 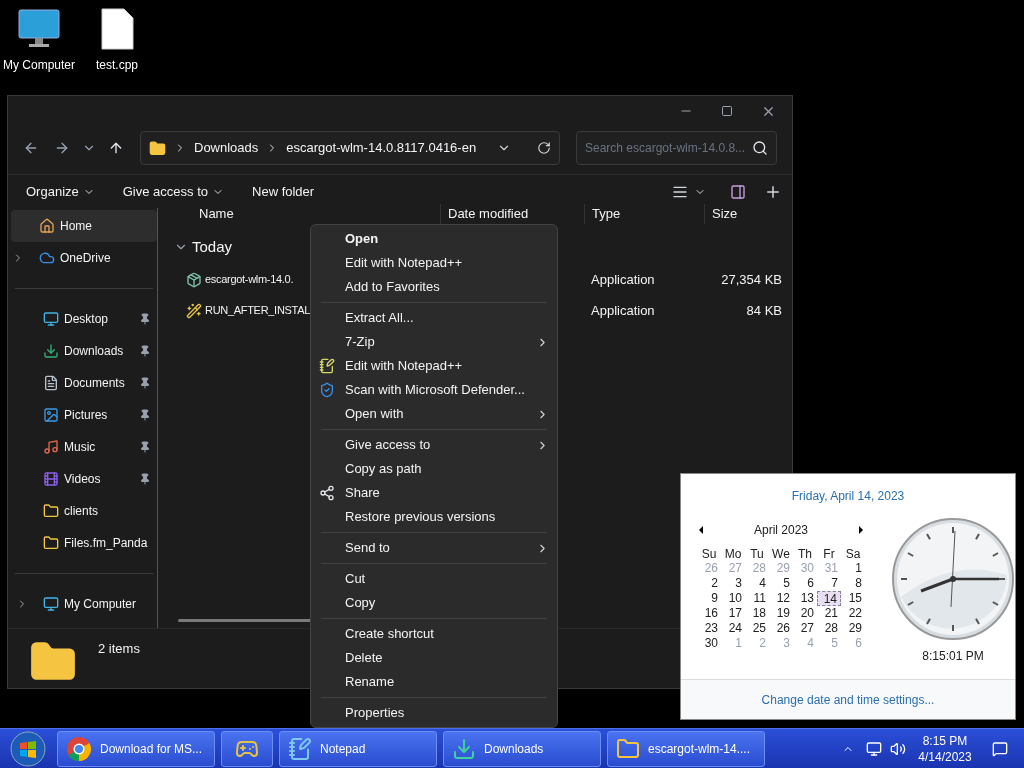 I want to click on column-header: Date modified, so click(x=512, y=214).